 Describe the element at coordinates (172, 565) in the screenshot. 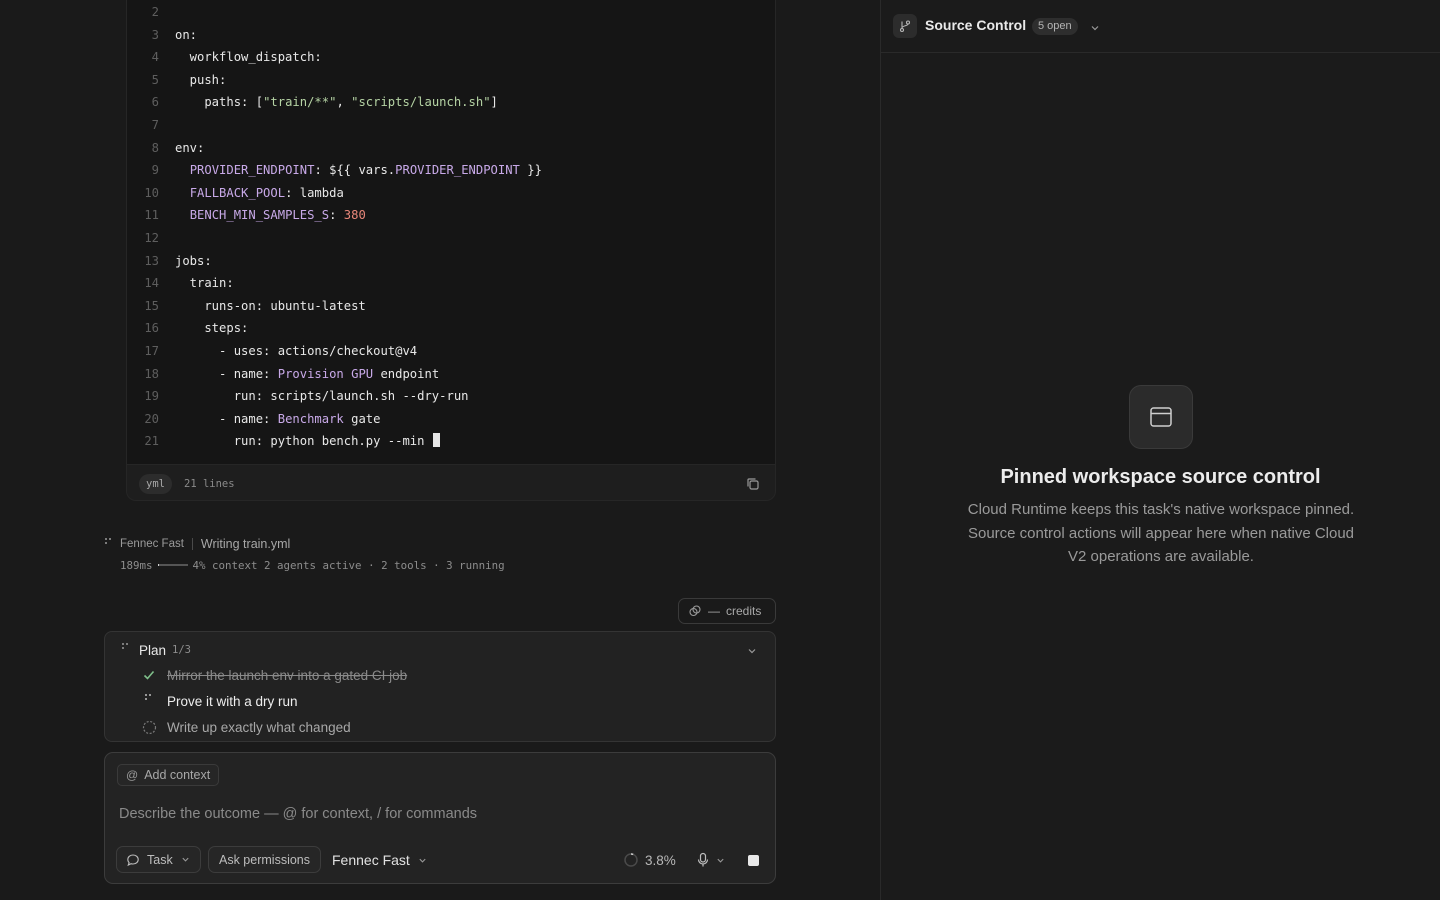

I see `context-bar` at that location.